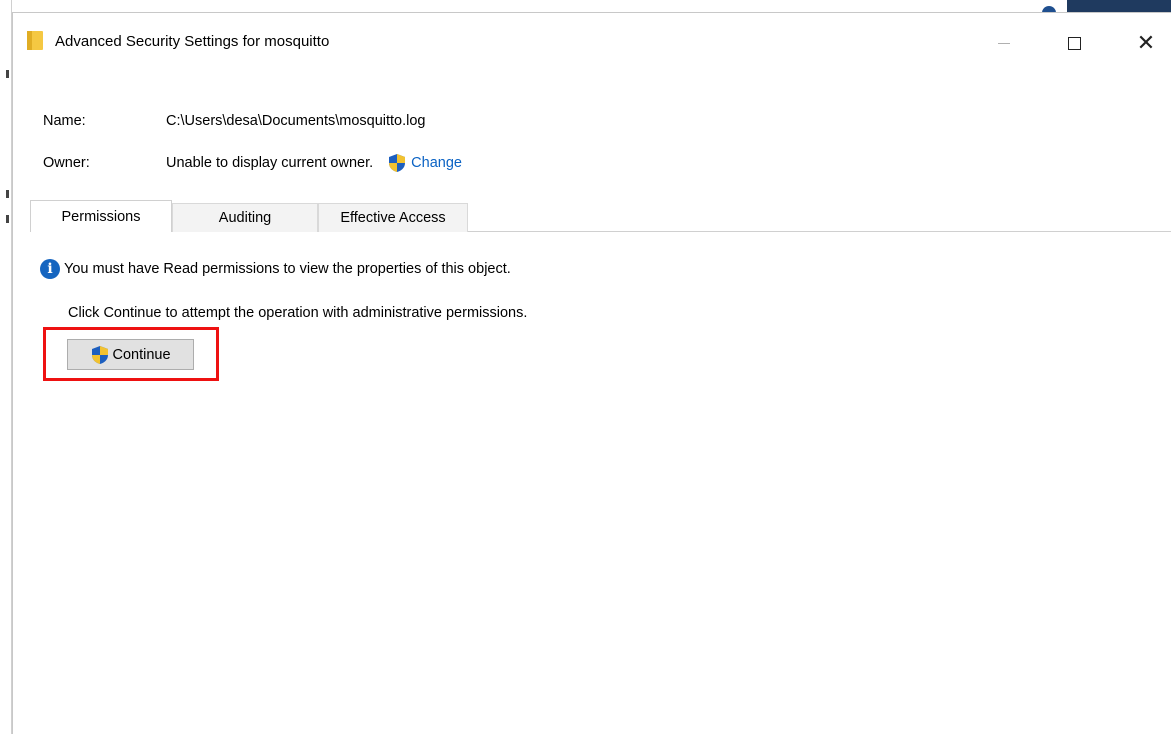 The image size is (1171, 734). Describe the element at coordinates (6, 367) in the screenshot. I see `background-window-edge` at that location.